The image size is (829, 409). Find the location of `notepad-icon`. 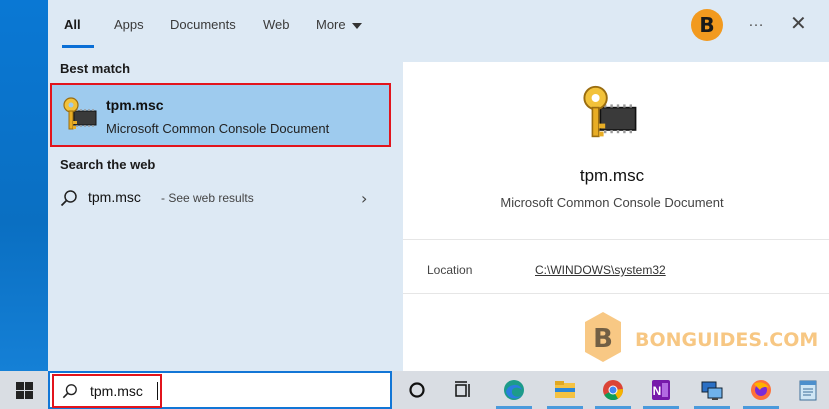

notepad-icon is located at coordinates (808, 390).